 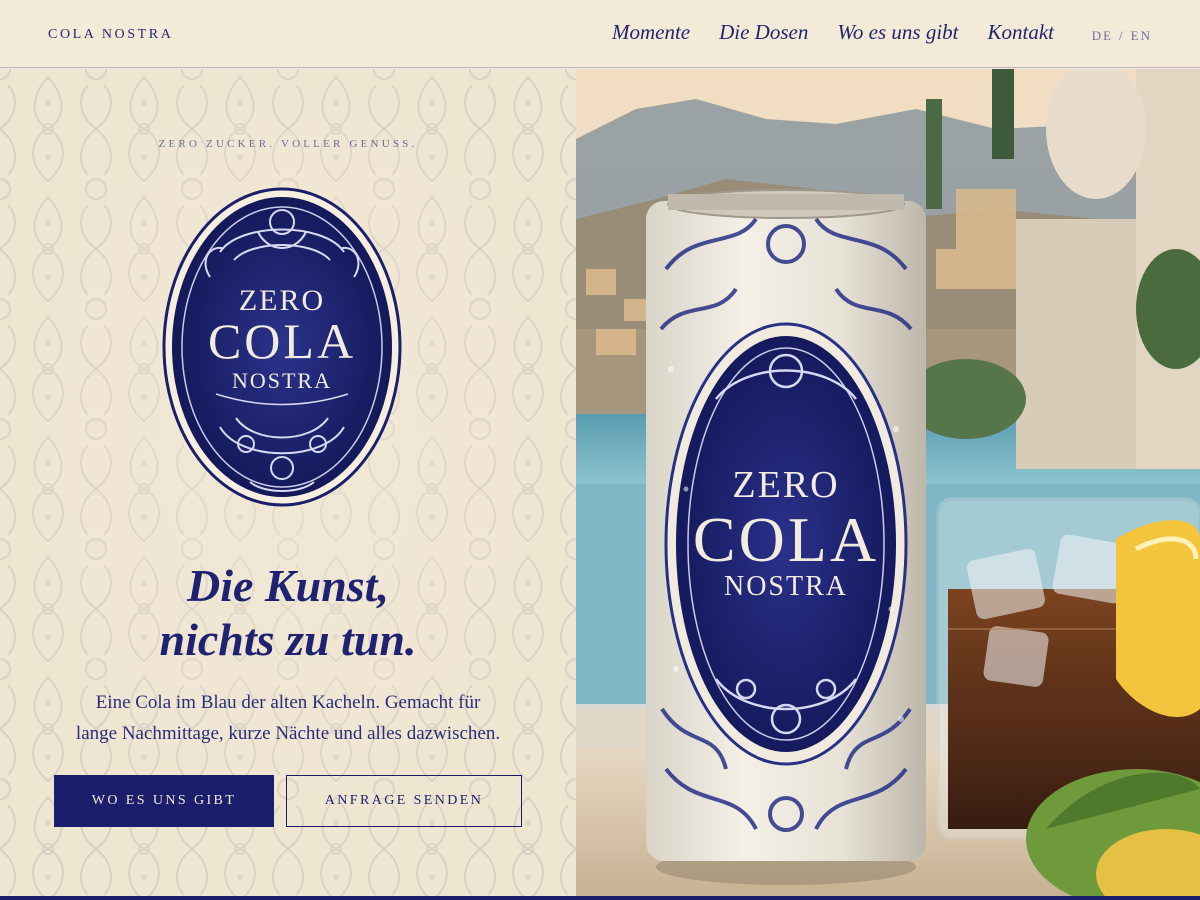 I want to click on lang-en: EN, so click(x=1141, y=35).